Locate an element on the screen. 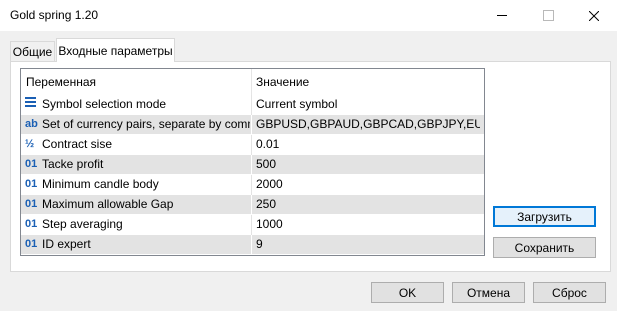 The width and height of the screenshot is (617, 311). reset-button: Сброс is located at coordinates (569, 292).